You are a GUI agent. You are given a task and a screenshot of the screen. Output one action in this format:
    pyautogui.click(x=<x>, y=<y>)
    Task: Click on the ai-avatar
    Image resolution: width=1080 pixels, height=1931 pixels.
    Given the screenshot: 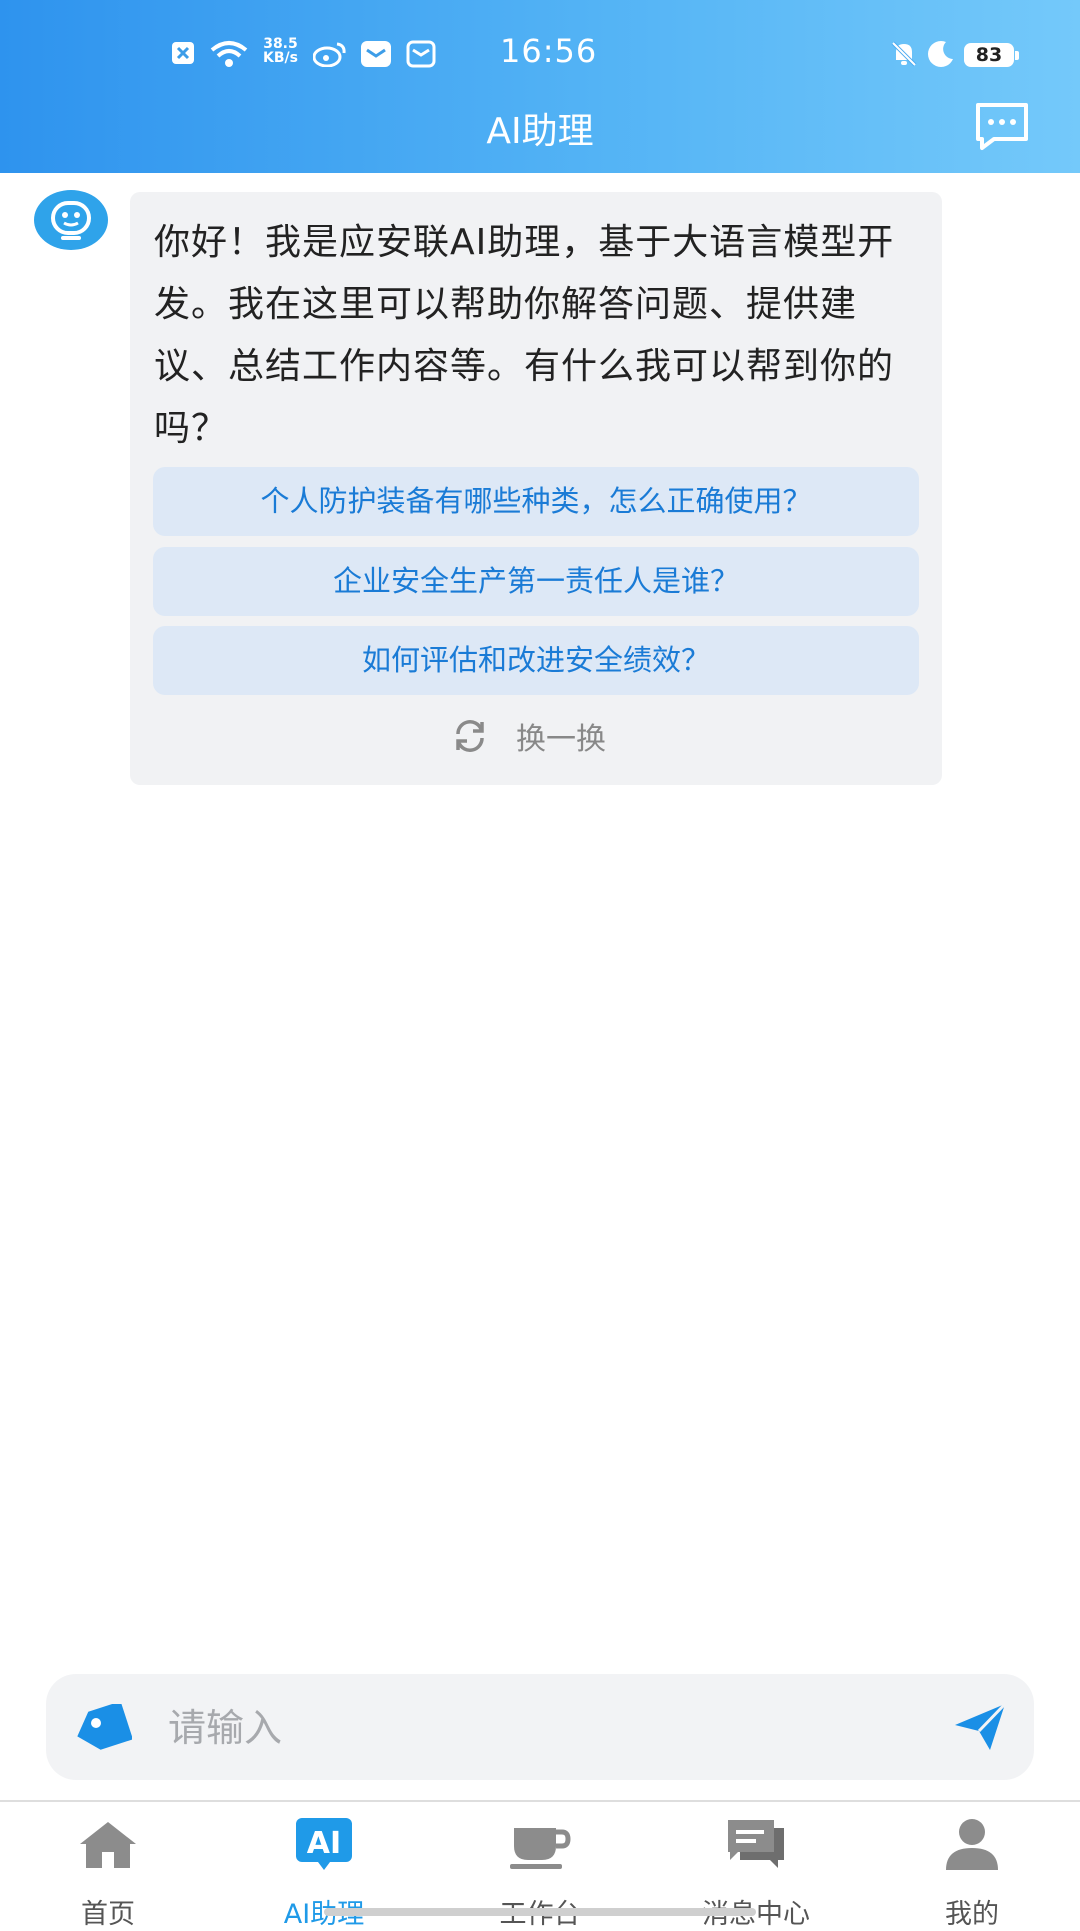 What is the action you would take?
    pyautogui.click(x=71, y=220)
    